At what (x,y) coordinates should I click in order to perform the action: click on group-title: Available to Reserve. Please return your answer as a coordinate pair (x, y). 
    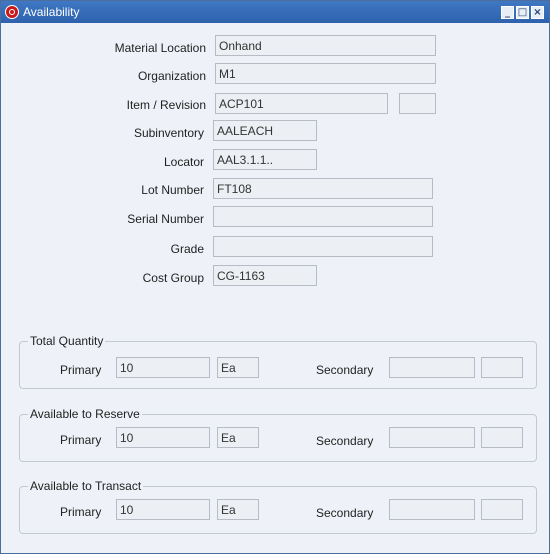
    Looking at the image, I should click on (85, 414).